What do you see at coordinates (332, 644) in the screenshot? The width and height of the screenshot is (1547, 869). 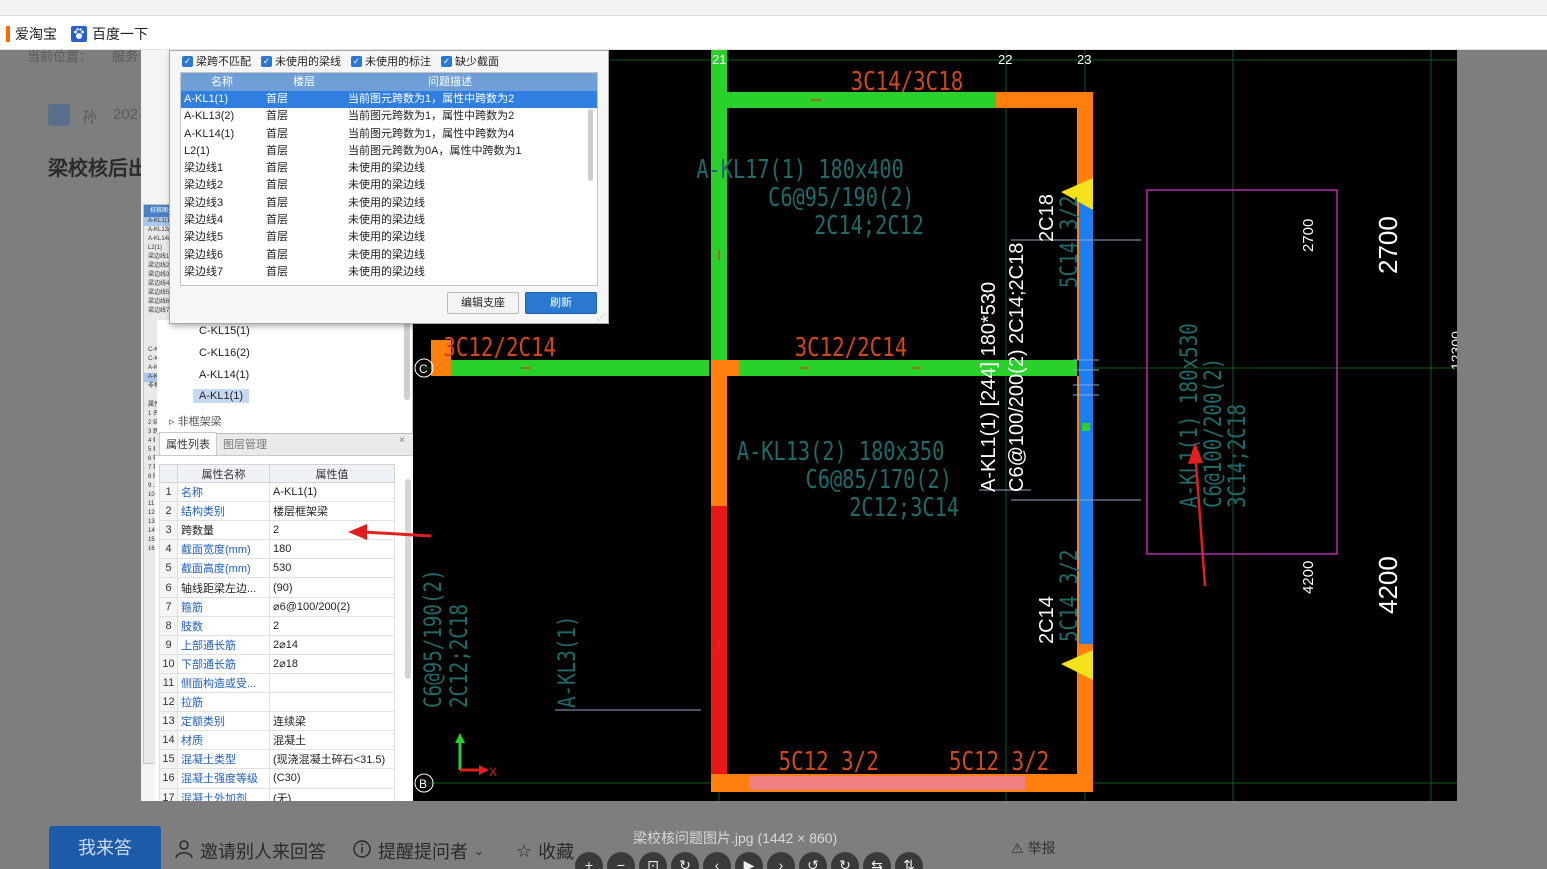 I see `property-value: 2⌀14` at bounding box center [332, 644].